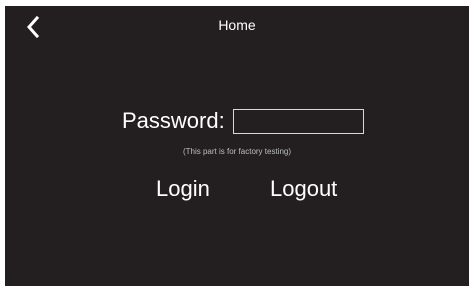 The height and width of the screenshot is (290, 476). I want to click on page-title: Home, so click(237, 25).